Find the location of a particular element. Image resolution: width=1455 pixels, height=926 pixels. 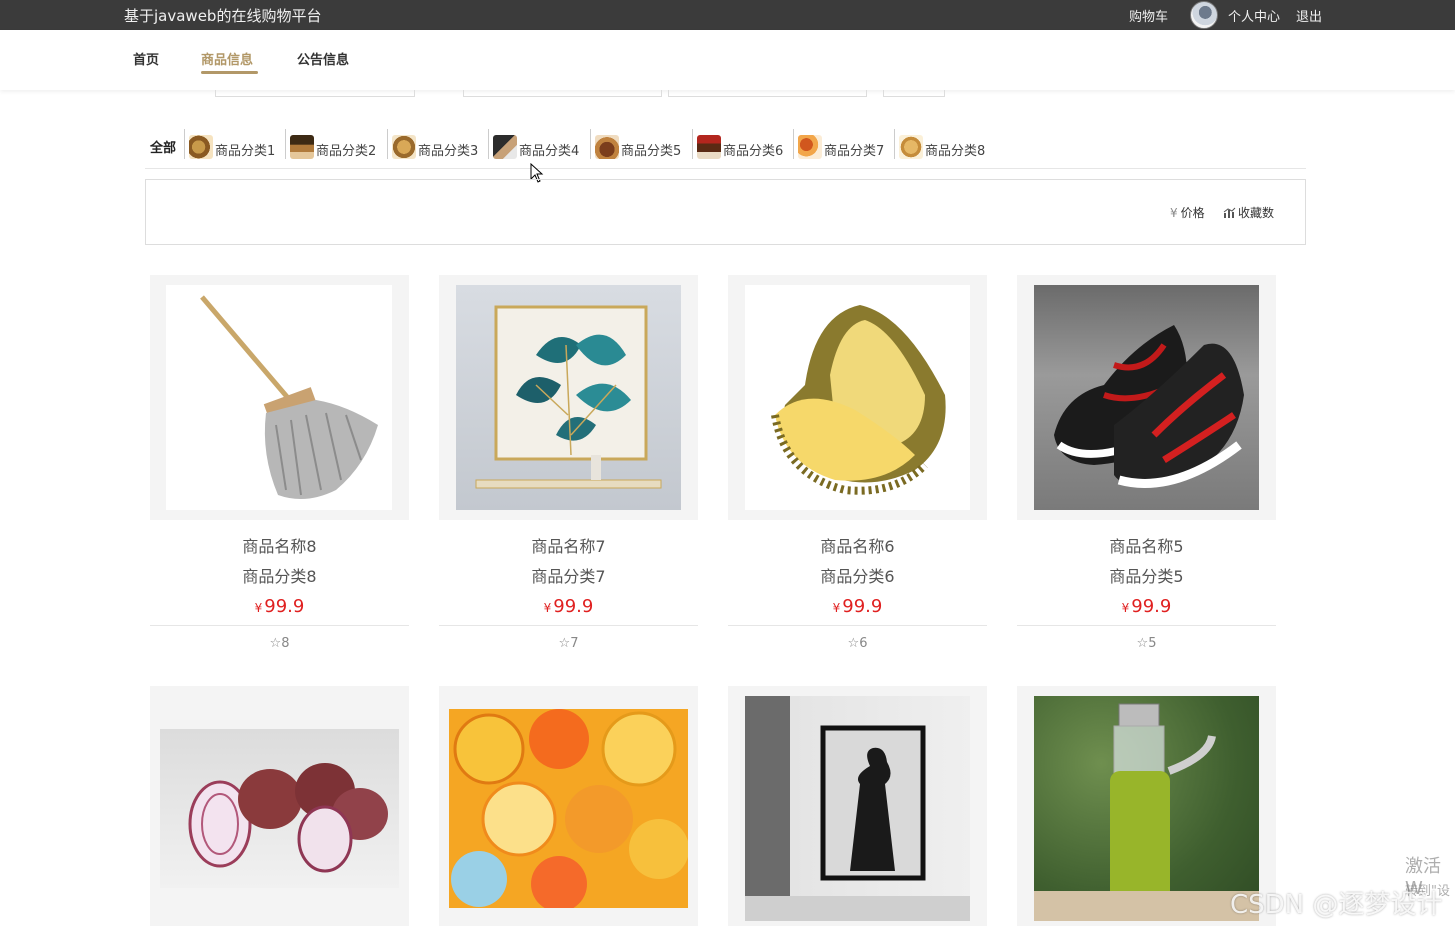

logout-link: 退出 is located at coordinates (1309, 15).